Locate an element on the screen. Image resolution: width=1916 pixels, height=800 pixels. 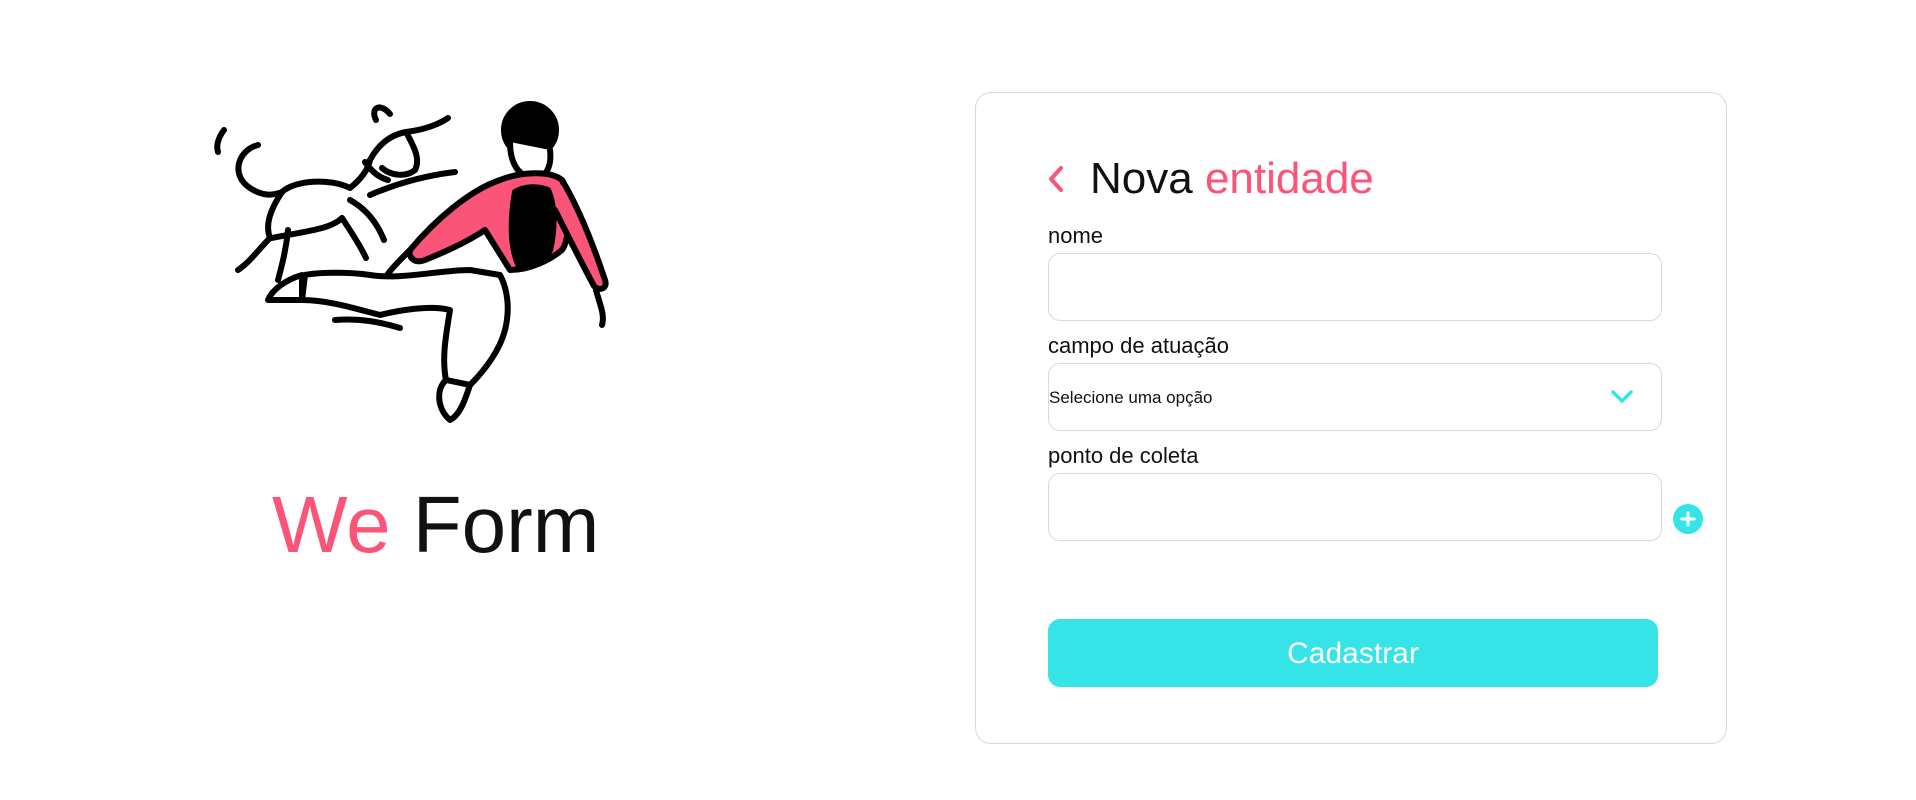
add-collection-point-button is located at coordinates (1688, 519).